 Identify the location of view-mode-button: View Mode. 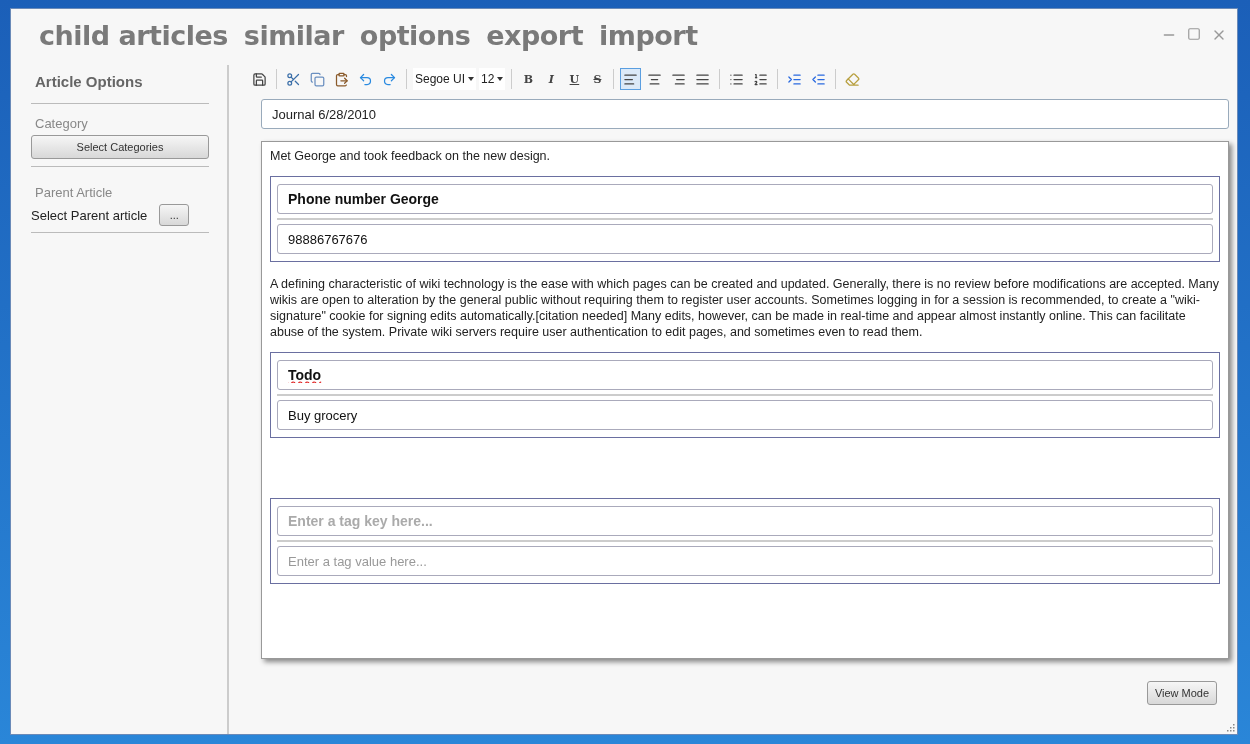
(1182, 693).